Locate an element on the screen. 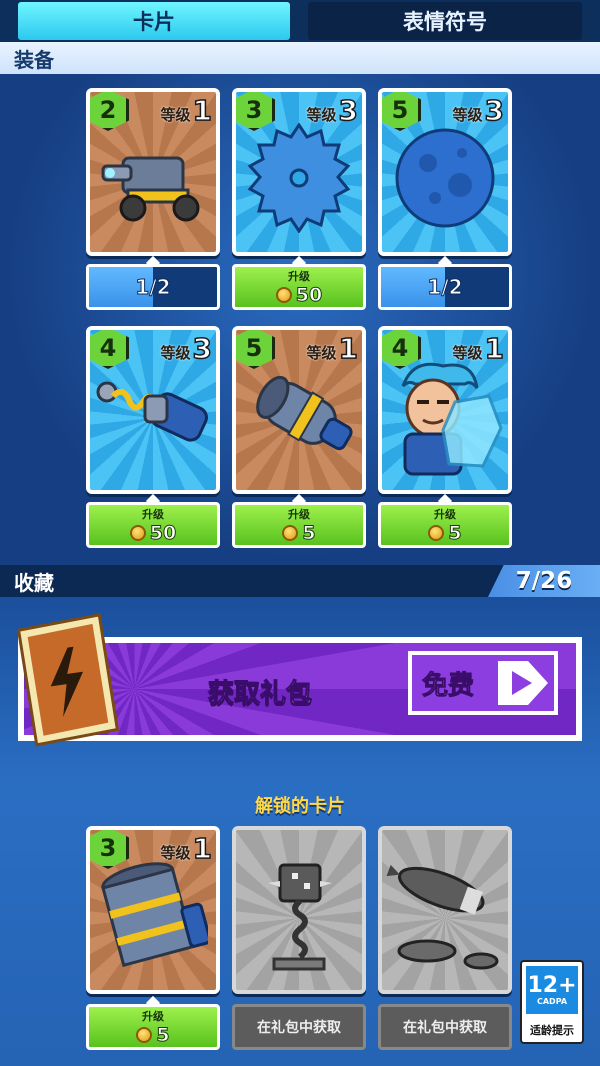 The height and width of the screenshot is (1066, 600). collection-count: 7/26 is located at coordinates (544, 581).